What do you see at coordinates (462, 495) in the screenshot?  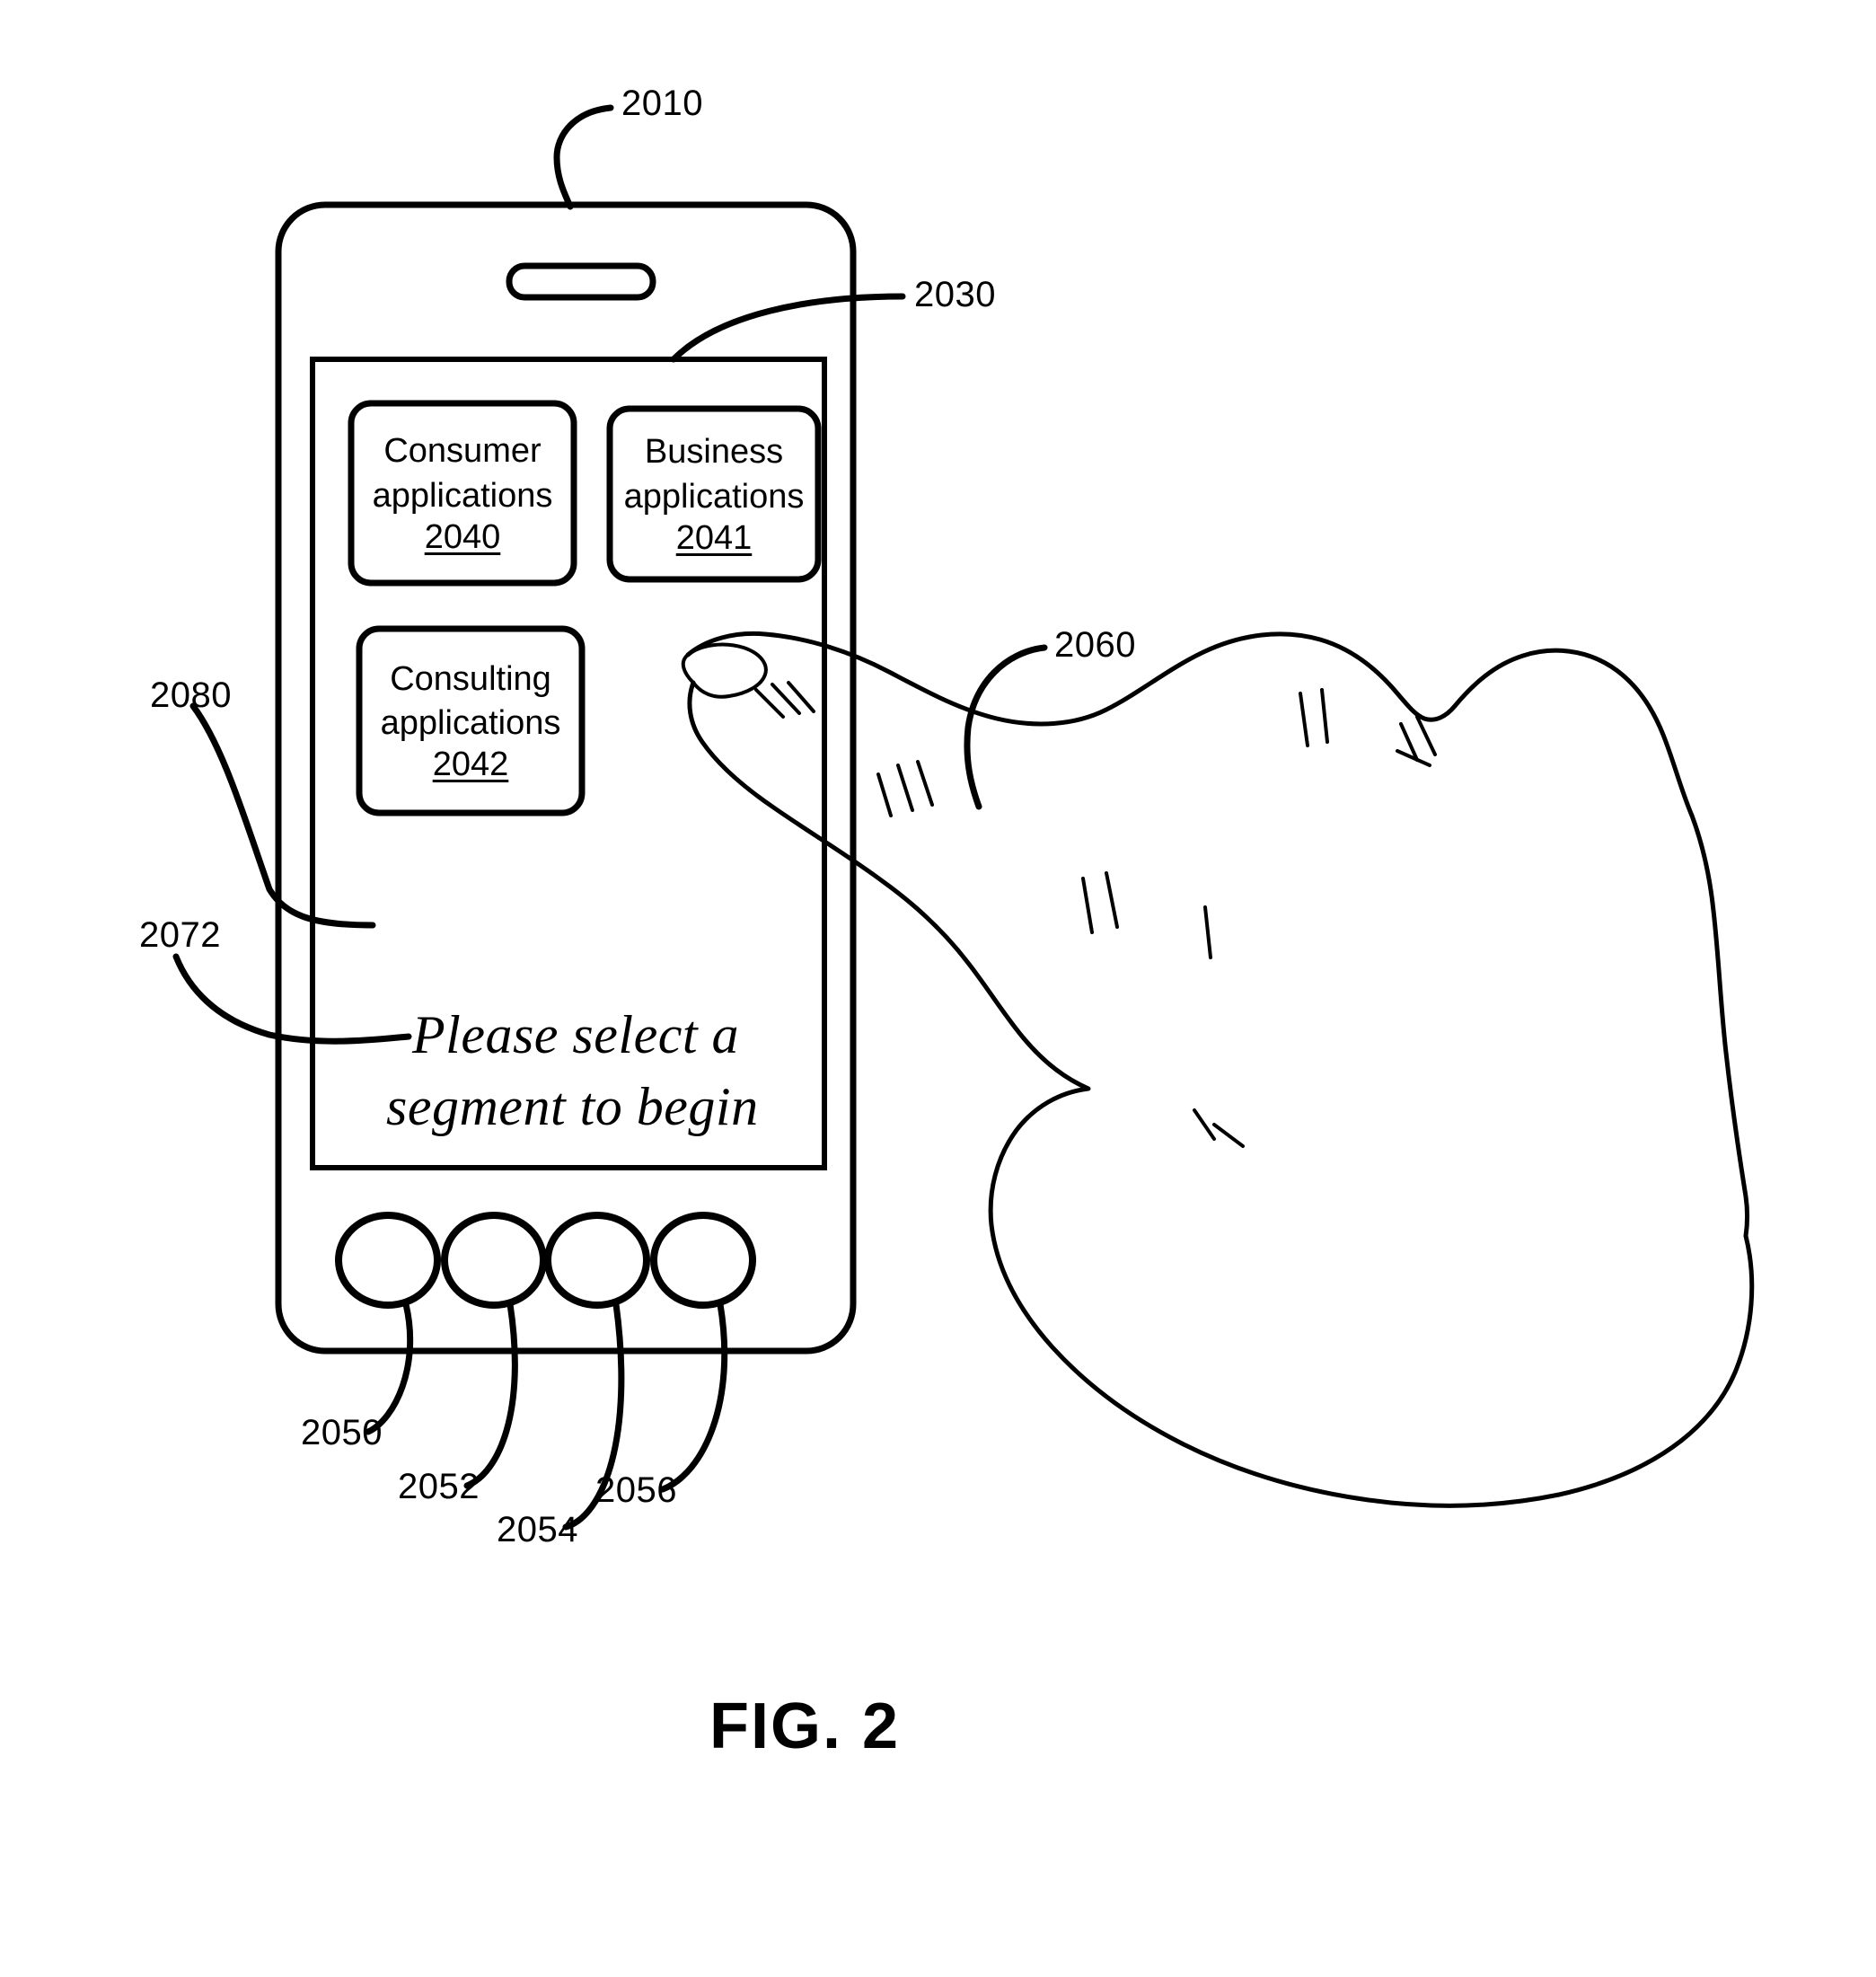 I see `tile-consumer-line2: applications` at bounding box center [462, 495].